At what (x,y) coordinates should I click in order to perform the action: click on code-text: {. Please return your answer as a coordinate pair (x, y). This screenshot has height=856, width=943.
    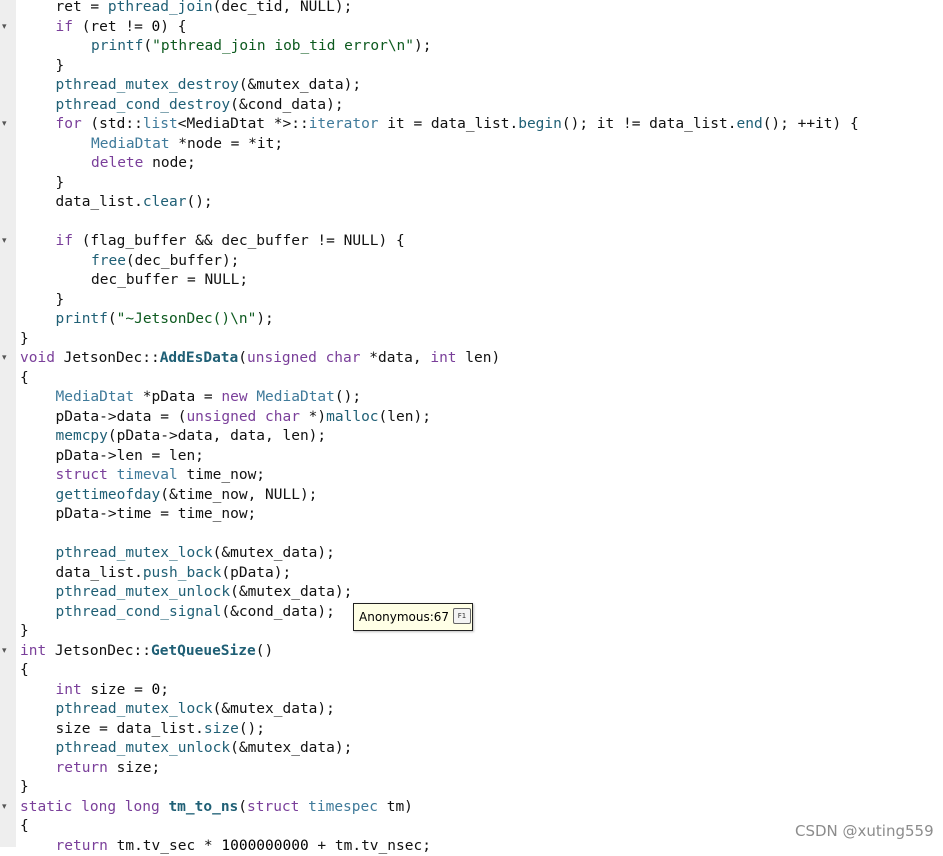
    Looking at the image, I should click on (24, 827).